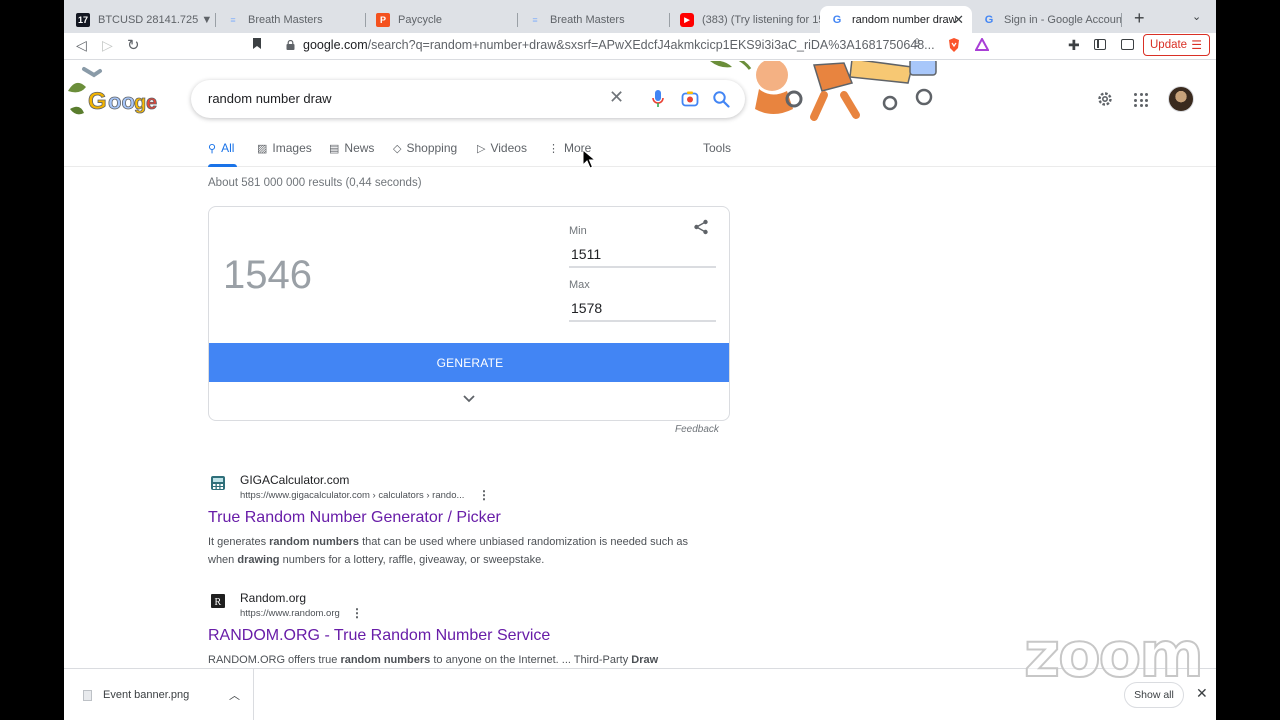 The width and height of the screenshot is (1280, 720). What do you see at coordinates (553, 148) in the screenshot?
I see `more-vert-icon: ⋮` at bounding box center [553, 148].